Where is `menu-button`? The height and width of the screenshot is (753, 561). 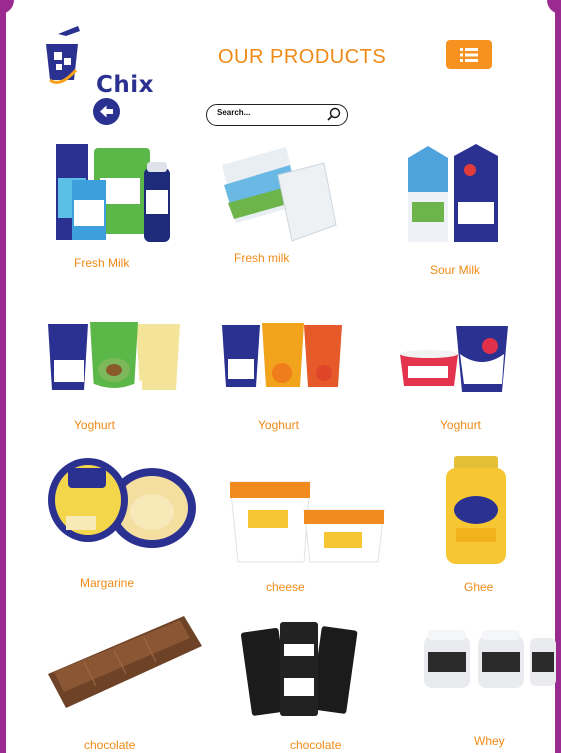 menu-button is located at coordinates (469, 54).